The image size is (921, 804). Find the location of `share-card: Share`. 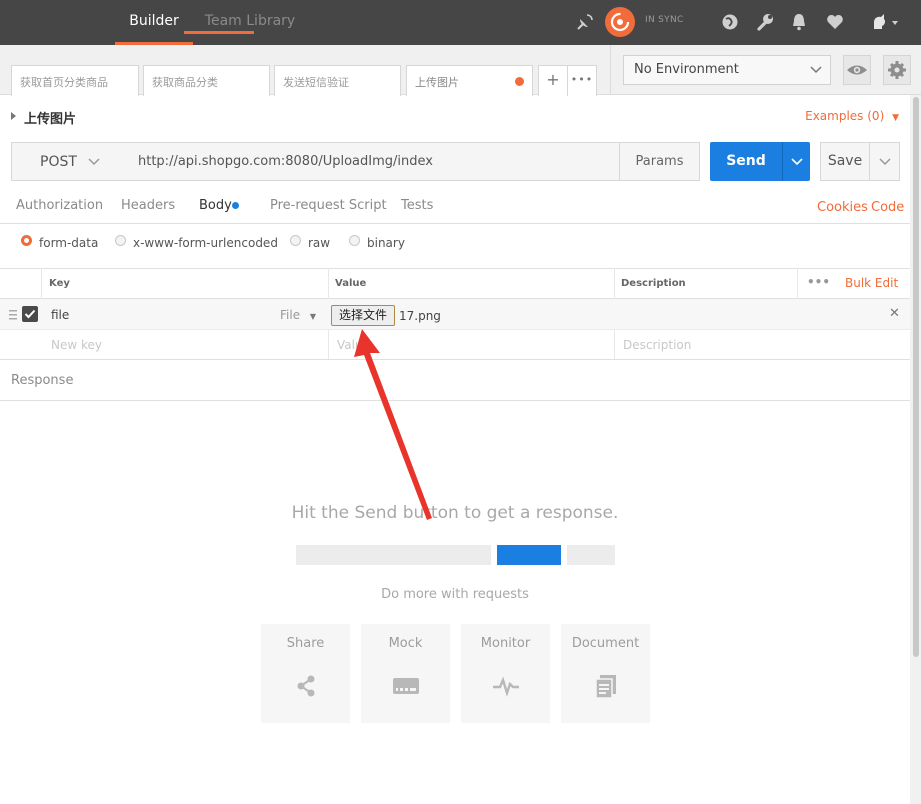

share-card: Share is located at coordinates (305, 673).